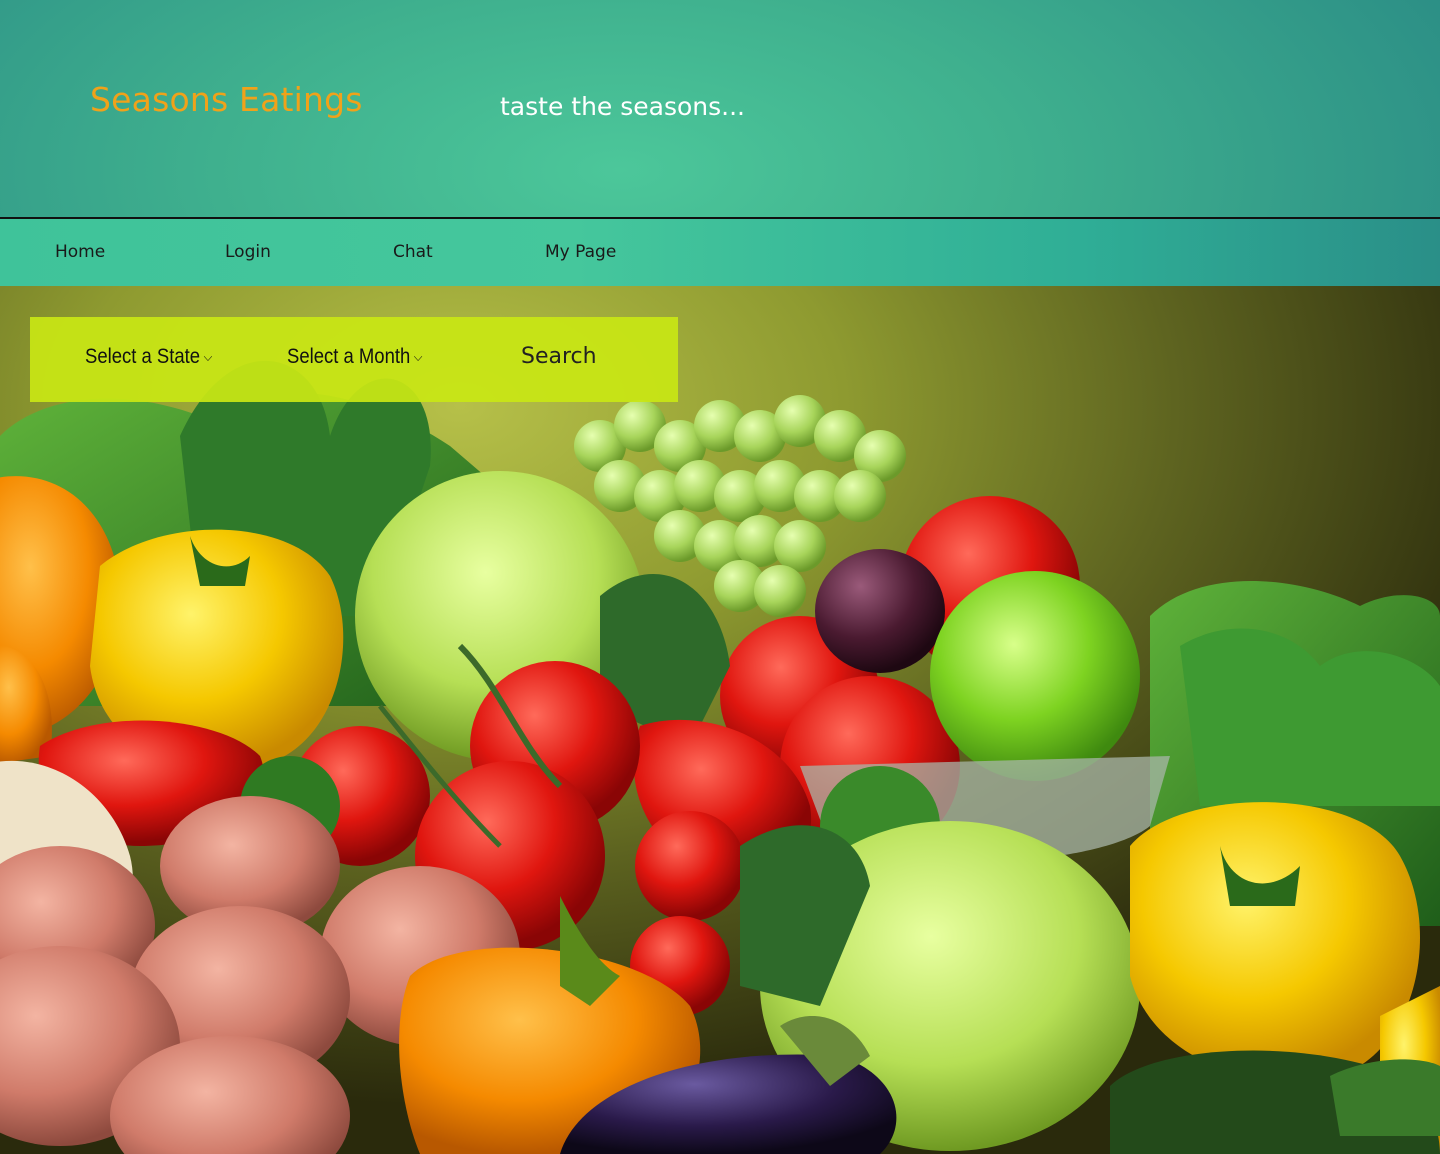  What do you see at coordinates (80, 252) in the screenshot?
I see `nav-item-home: Home` at bounding box center [80, 252].